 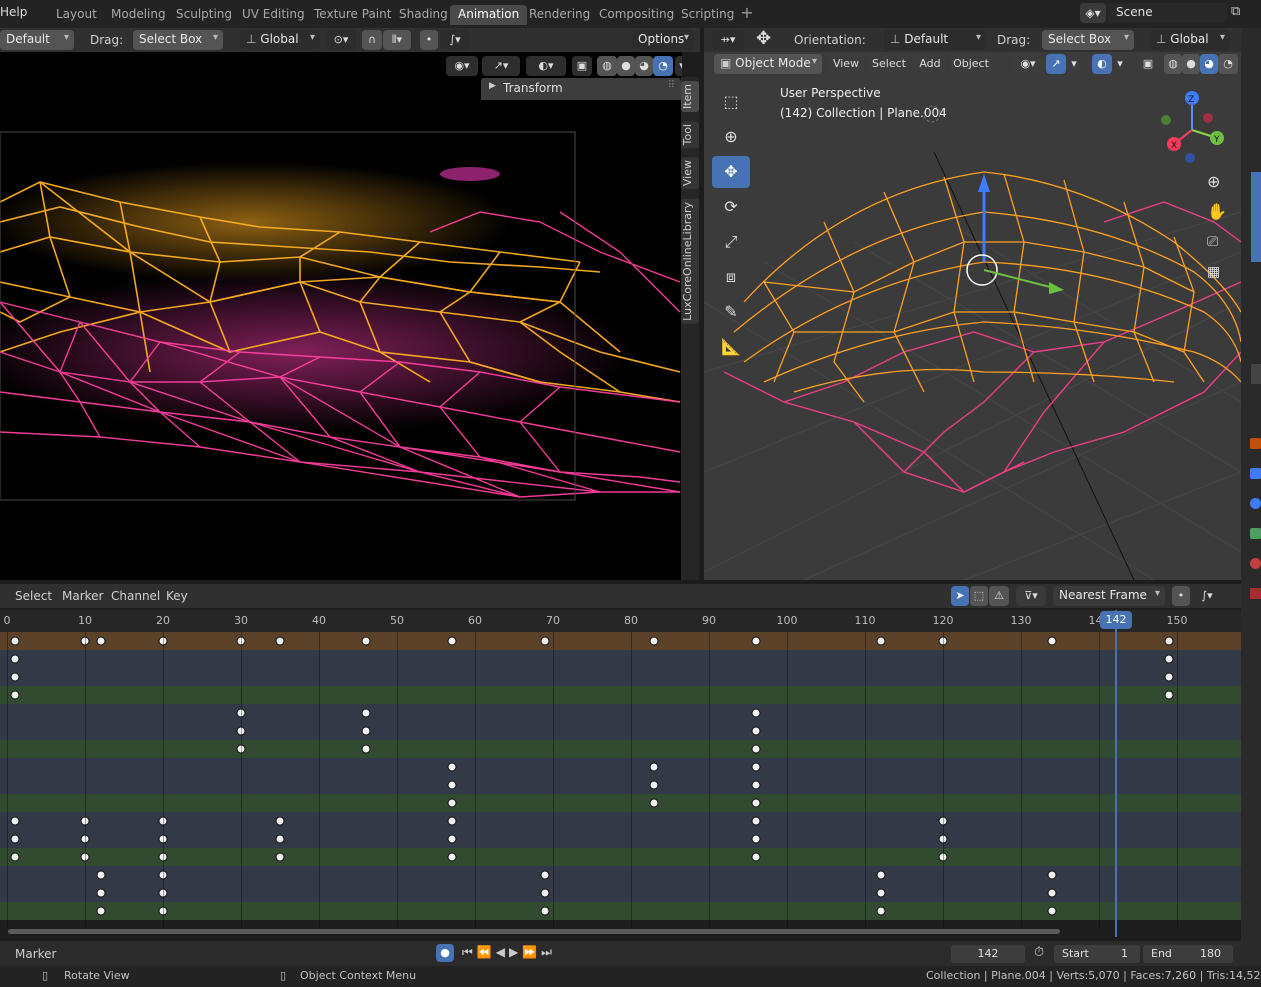 What do you see at coordinates (33, 596) in the screenshot?
I see `dopesheet-select-menu: Select` at bounding box center [33, 596].